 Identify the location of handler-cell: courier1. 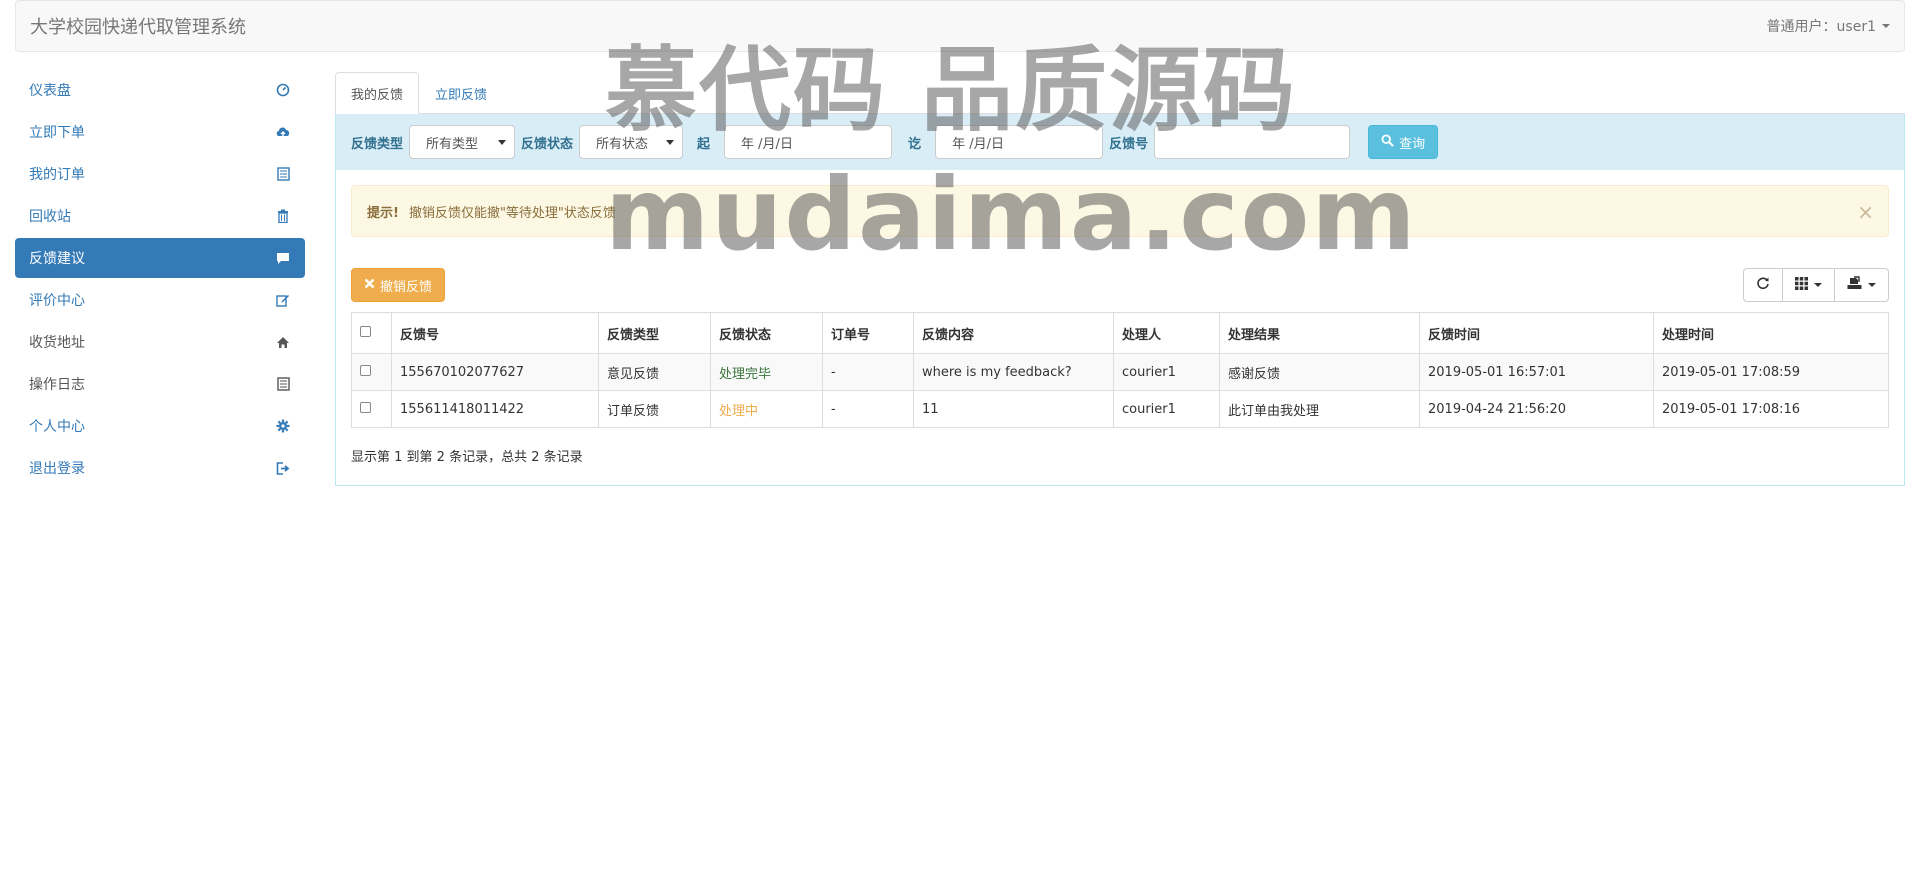
(1166, 372).